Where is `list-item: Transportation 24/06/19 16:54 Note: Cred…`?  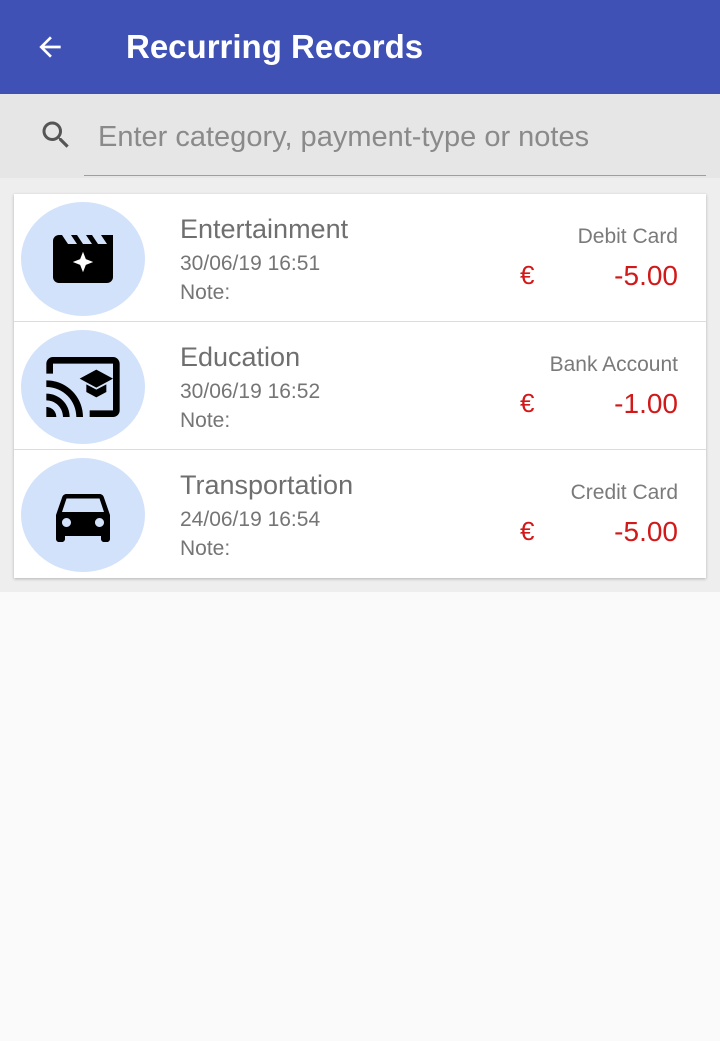
list-item: Transportation 24/06/19 16:54 Note: Cred… is located at coordinates (360, 514).